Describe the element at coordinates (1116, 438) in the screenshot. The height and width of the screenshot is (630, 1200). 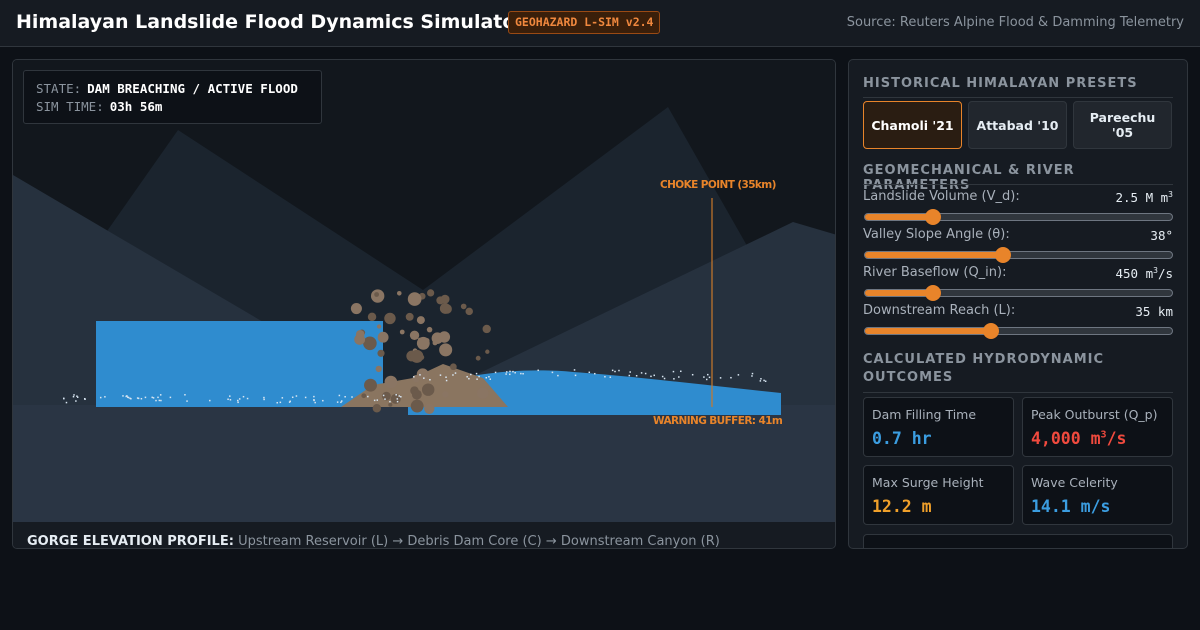
I see `outcome-unit-suffix: /s` at that location.